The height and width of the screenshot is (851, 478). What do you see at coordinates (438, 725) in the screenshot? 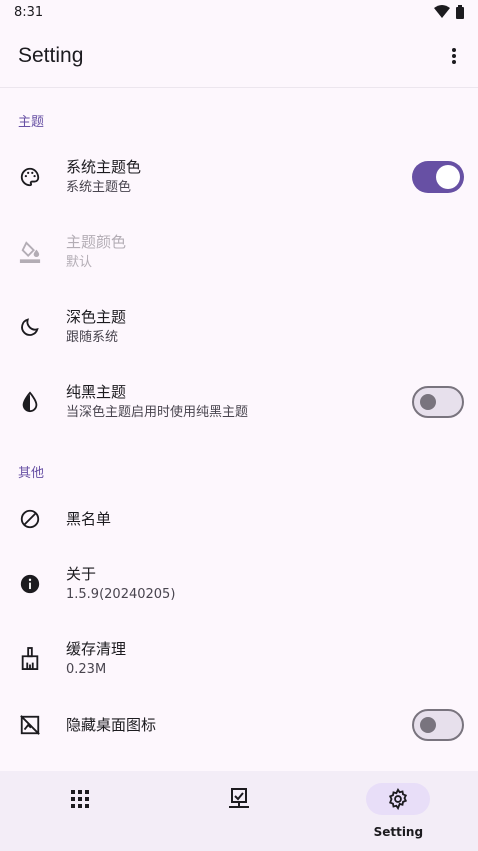
I see `hide-icon-switch` at bounding box center [438, 725].